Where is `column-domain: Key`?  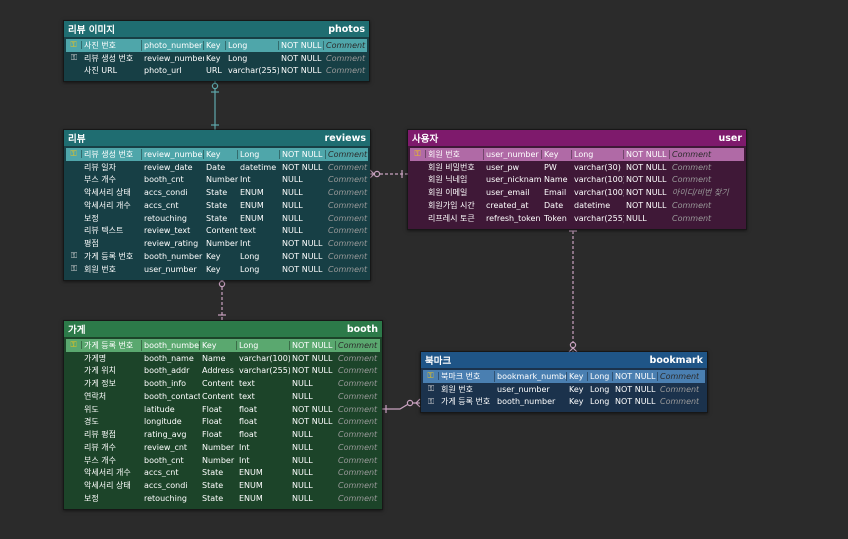
column-domain: Key is located at coordinates (218, 345).